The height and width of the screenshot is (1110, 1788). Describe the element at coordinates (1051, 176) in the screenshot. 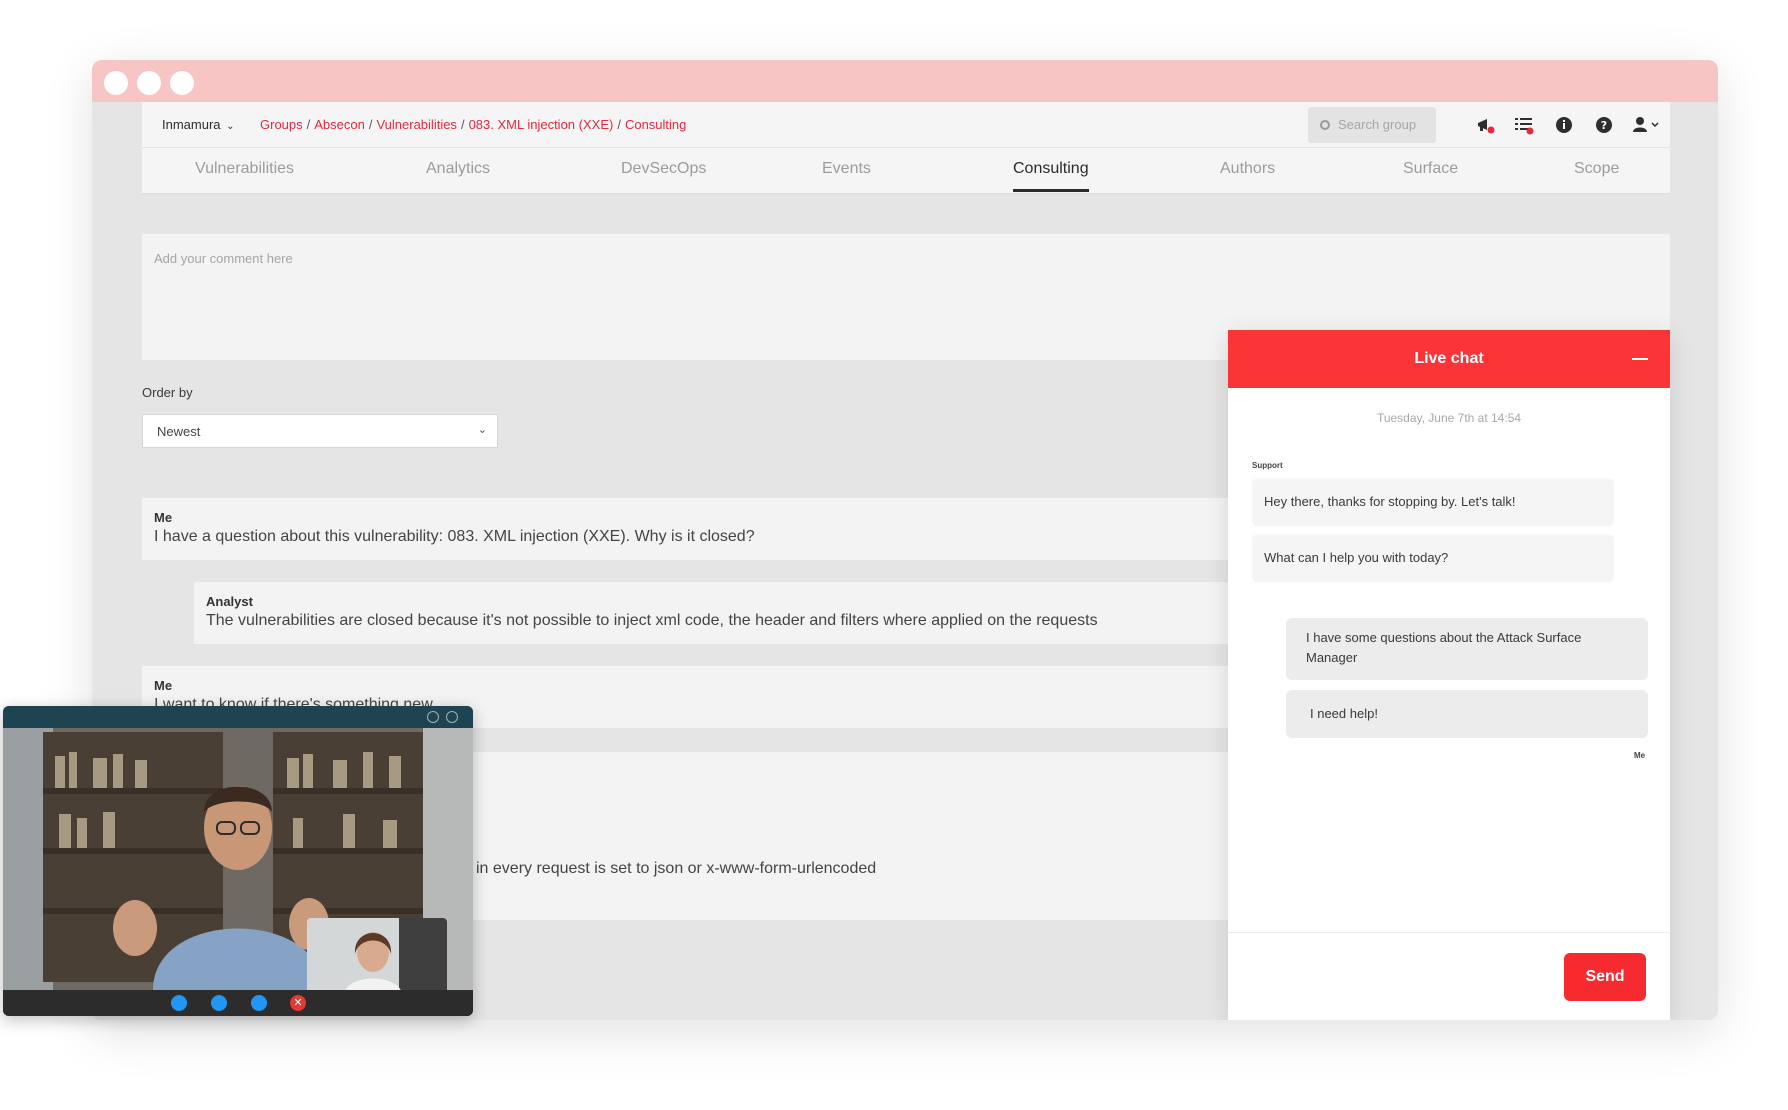

I see `tab-consulting: Consulting` at that location.